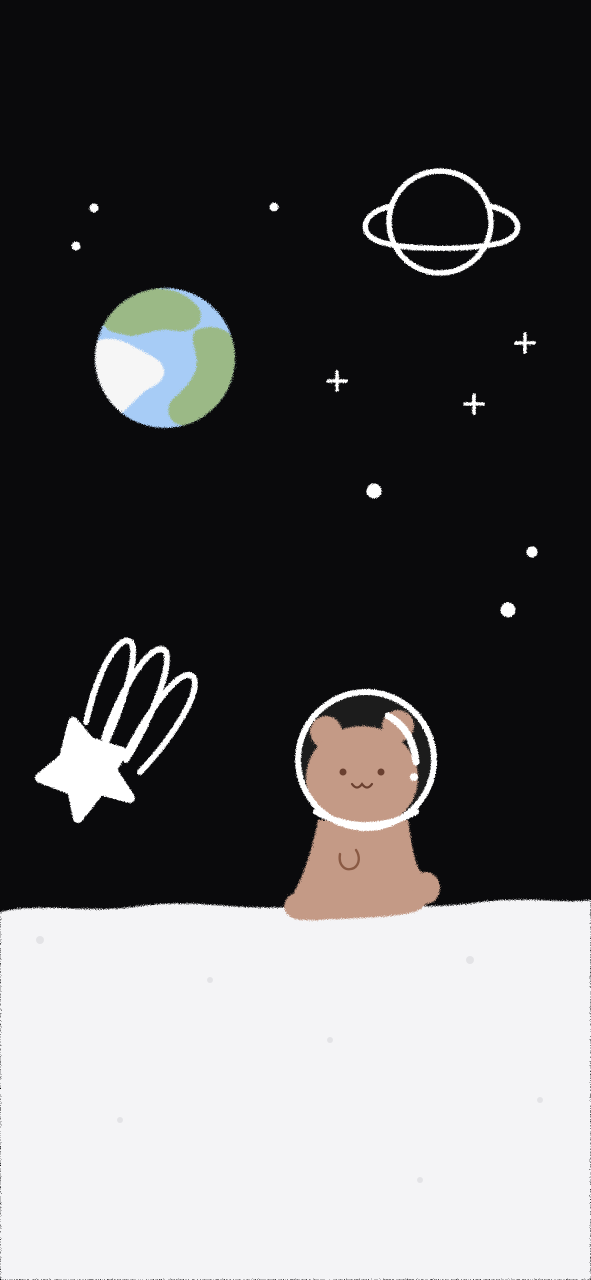 The height and width of the screenshot is (1280, 591). I want to click on bear-eye-left, so click(343, 772).